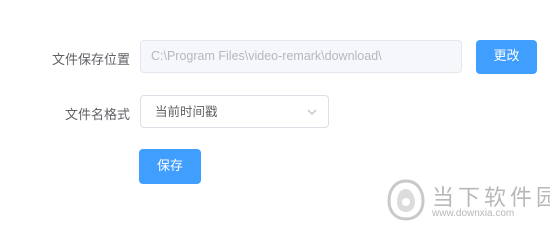  Describe the element at coordinates (406, 200) in the screenshot. I see `downxia-logo-icon` at that location.